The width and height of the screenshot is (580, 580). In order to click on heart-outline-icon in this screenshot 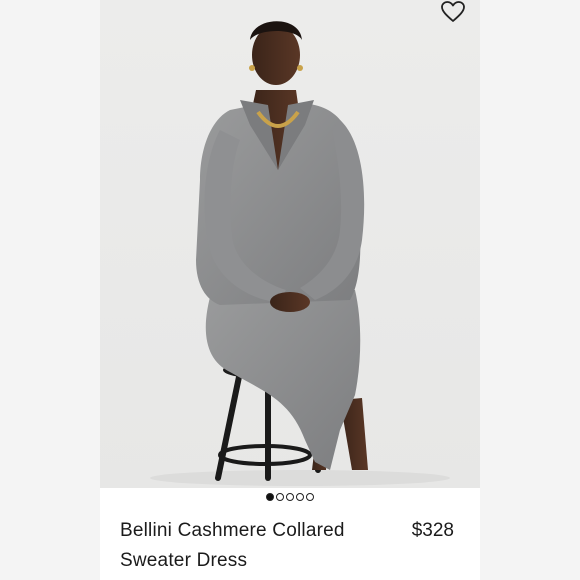, I will do `click(453, 11)`.